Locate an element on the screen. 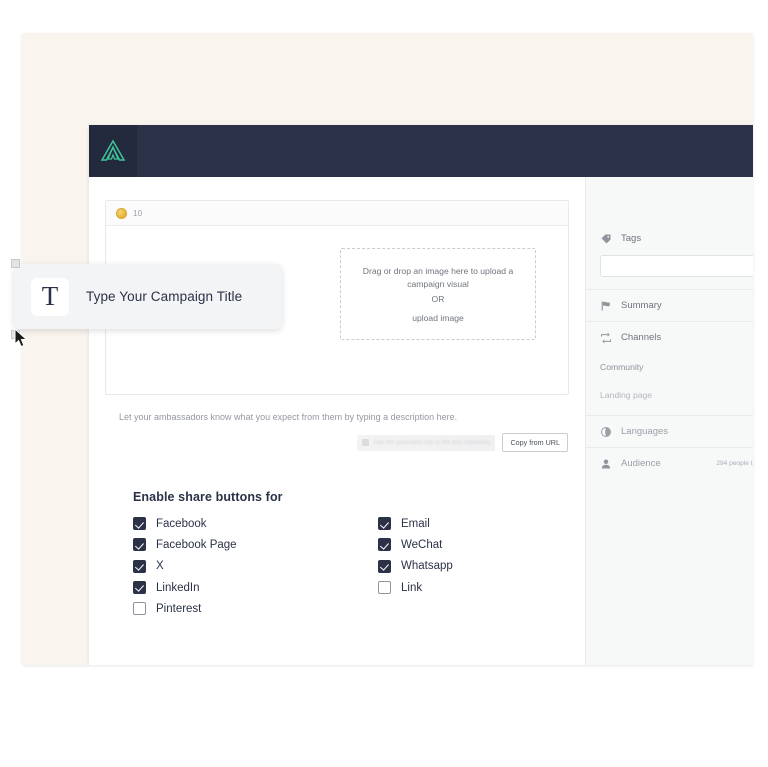 The height and width of the screenshot is (767, 768). summary-label: Summary is located at coordinates (641, 305).